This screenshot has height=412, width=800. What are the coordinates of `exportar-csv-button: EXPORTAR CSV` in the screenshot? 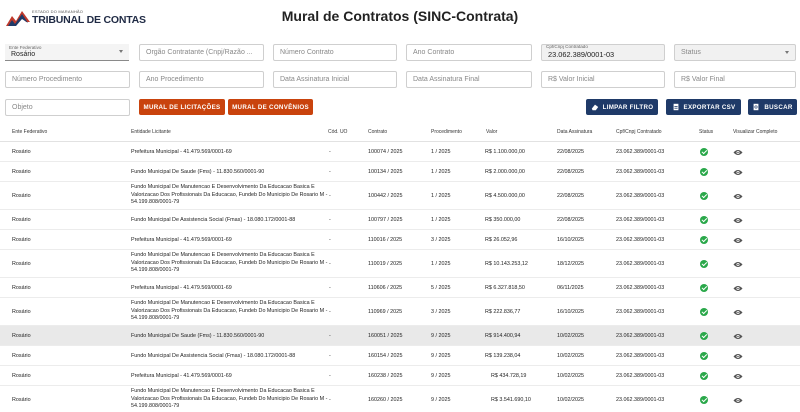 It's located at (703, 107).